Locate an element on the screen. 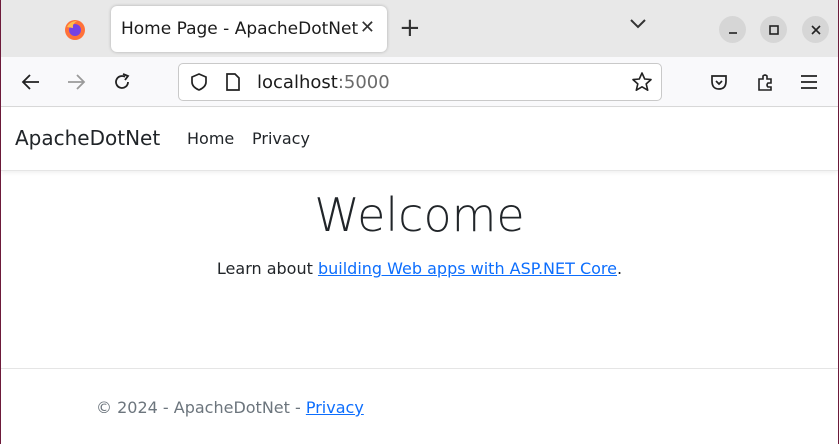 The height and width of the screenshot is (444, 839). new-tab-button: + is located at coordinates (410, 28).